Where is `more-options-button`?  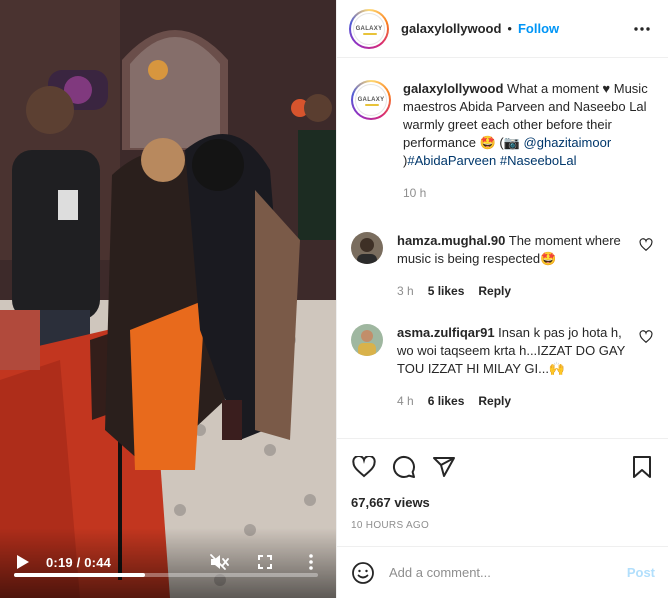
more-options-button is located at coordinates (642, 29).